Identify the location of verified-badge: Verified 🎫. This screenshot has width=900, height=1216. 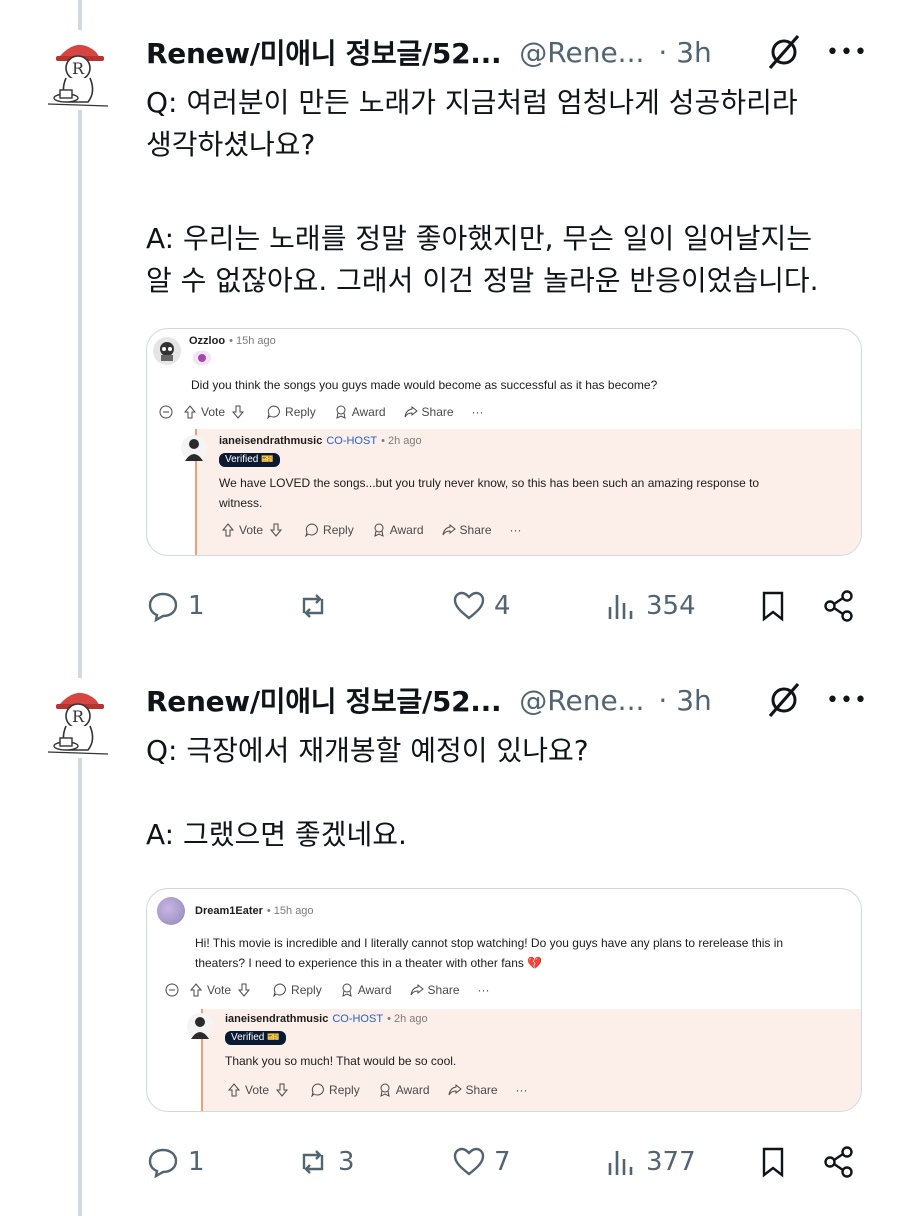
(255, 1038).